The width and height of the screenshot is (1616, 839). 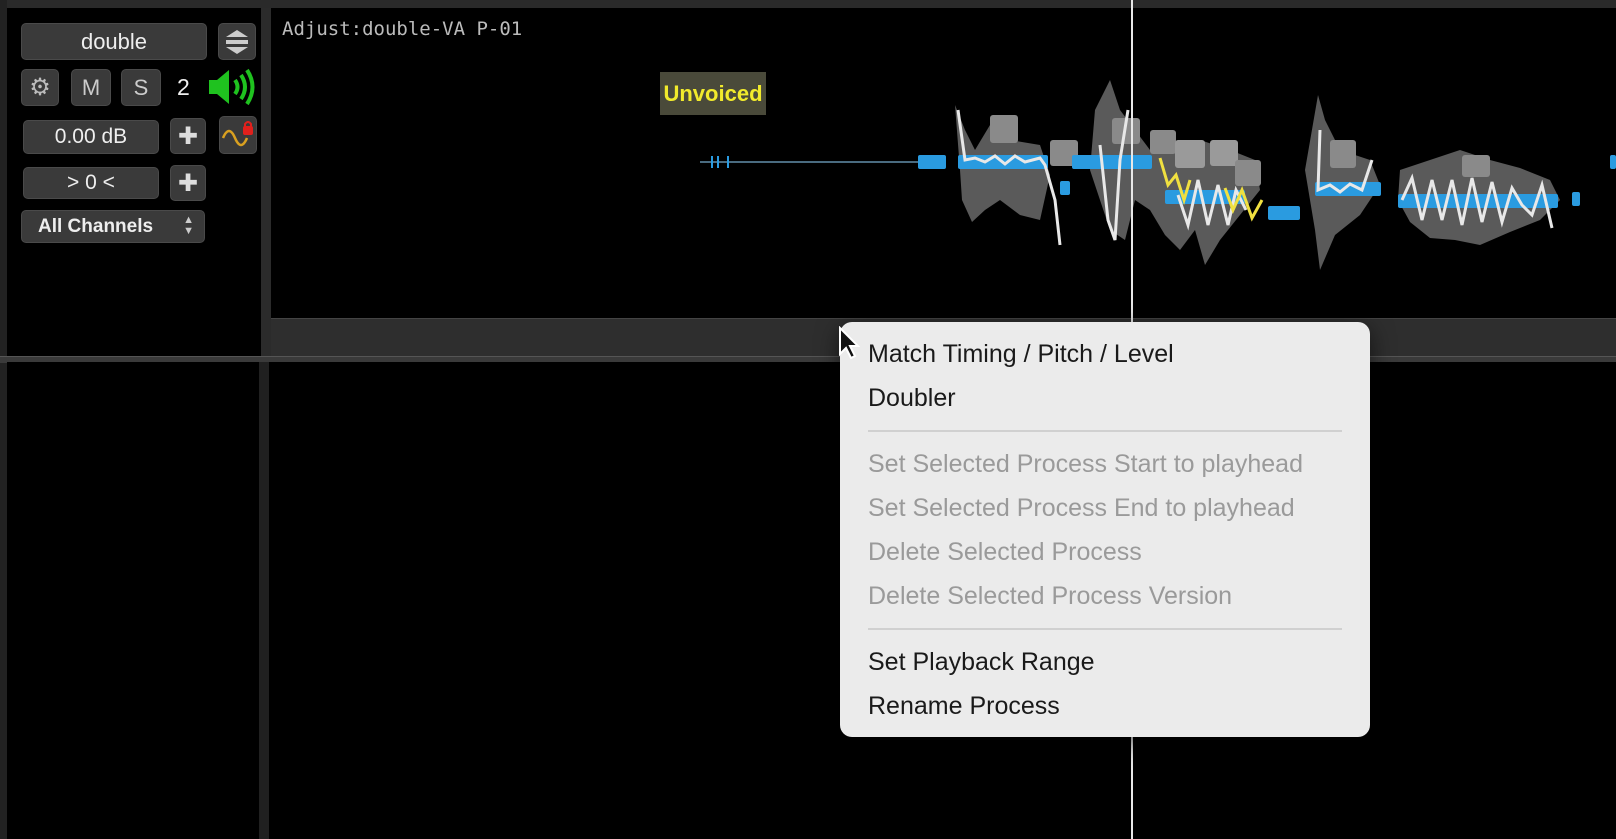 What do you see at coordinates (964, 706) in the screenshot?
I see `menu-item-rename-process: Rename Process` at bounding box center [964, 706].